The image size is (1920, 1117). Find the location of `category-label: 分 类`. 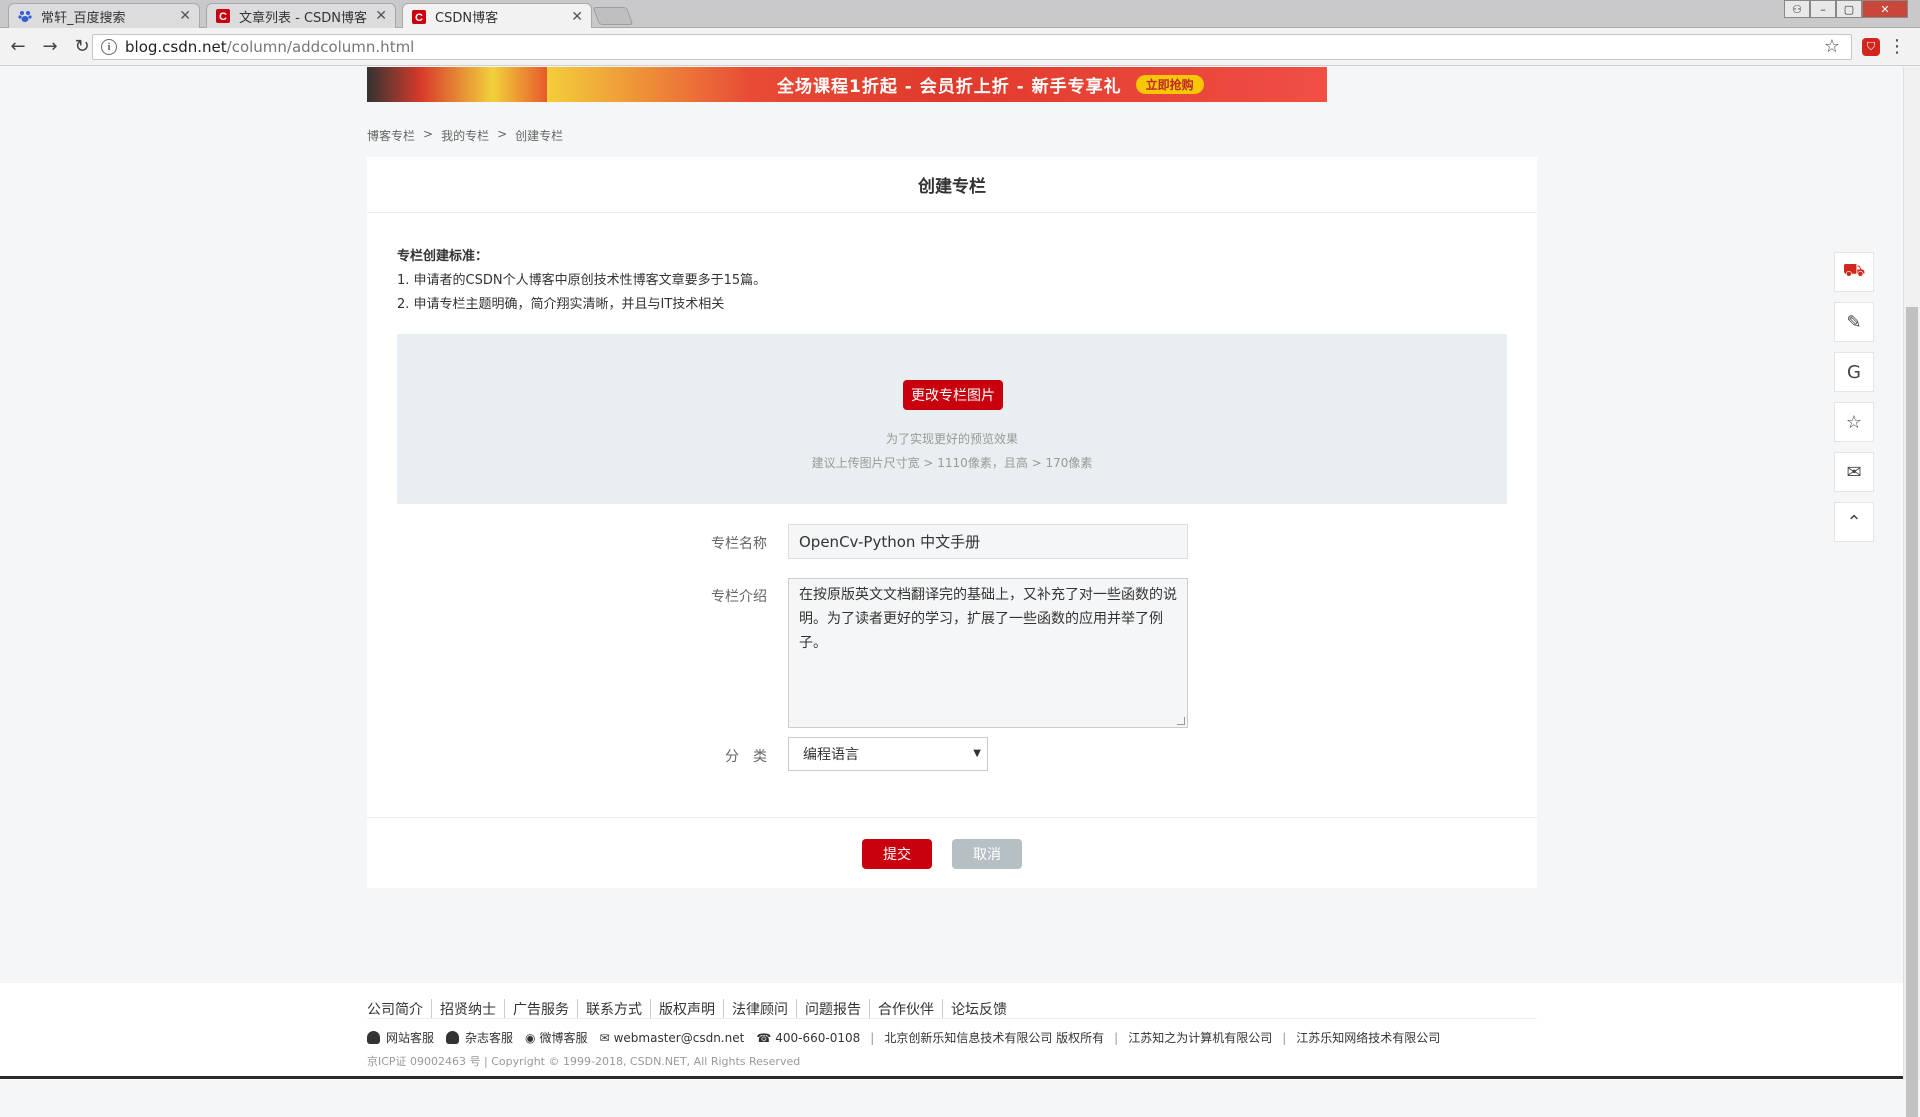

category-label: 分 类 is located at coordinates (746, 757).